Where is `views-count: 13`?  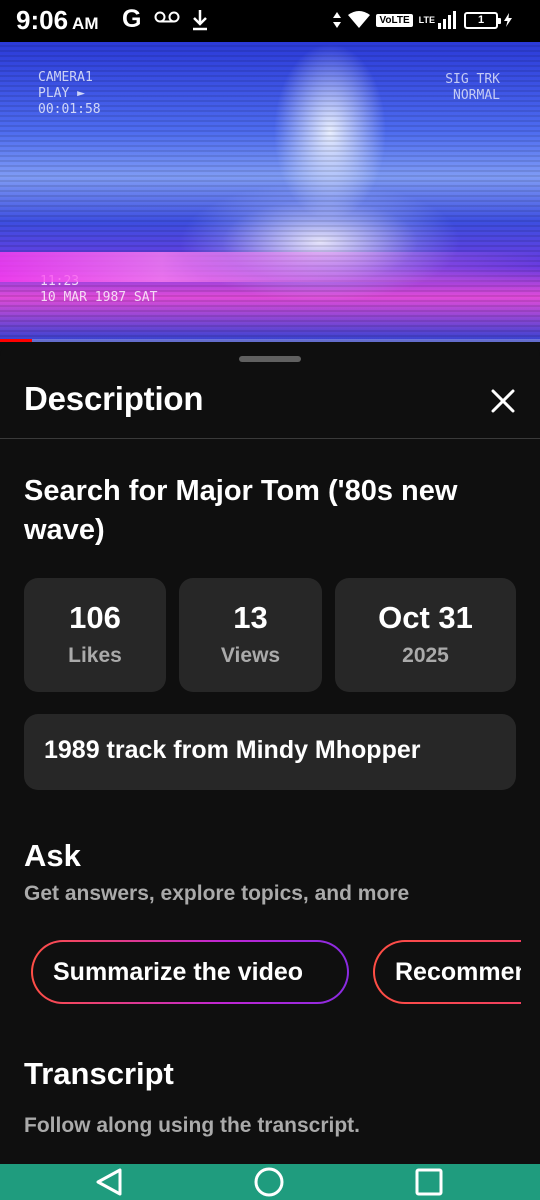
views-count: 13 is located at coordinates (250, 617).